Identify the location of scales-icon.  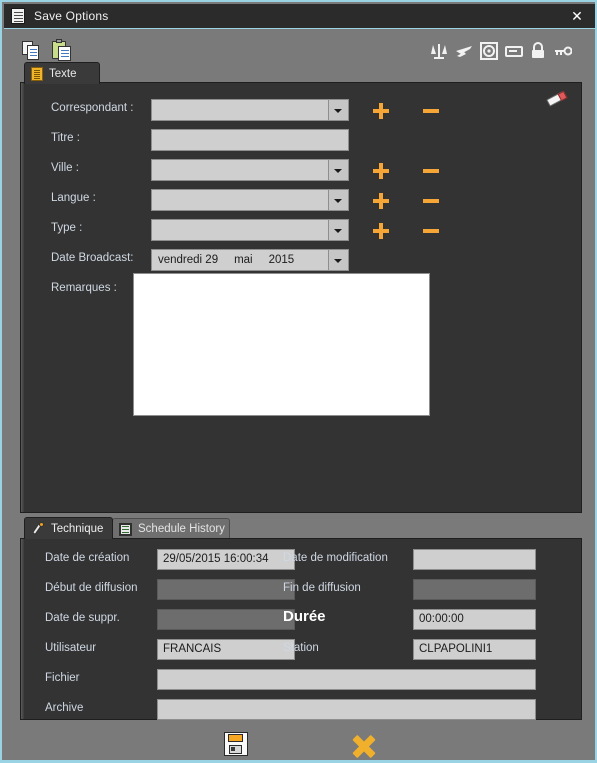
(439, 51).